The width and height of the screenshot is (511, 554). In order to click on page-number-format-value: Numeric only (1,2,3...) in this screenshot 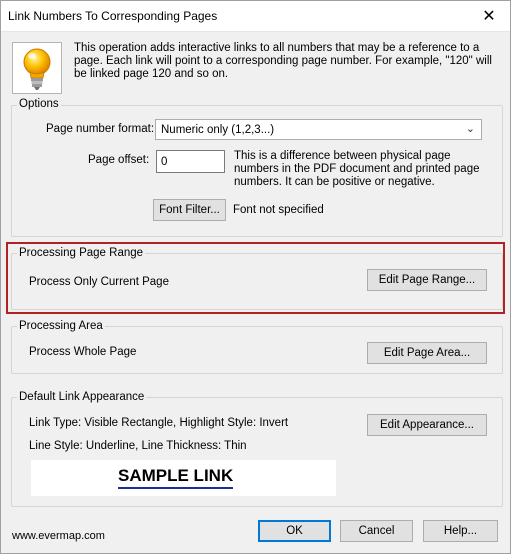, I will do `click(218, 129)`.